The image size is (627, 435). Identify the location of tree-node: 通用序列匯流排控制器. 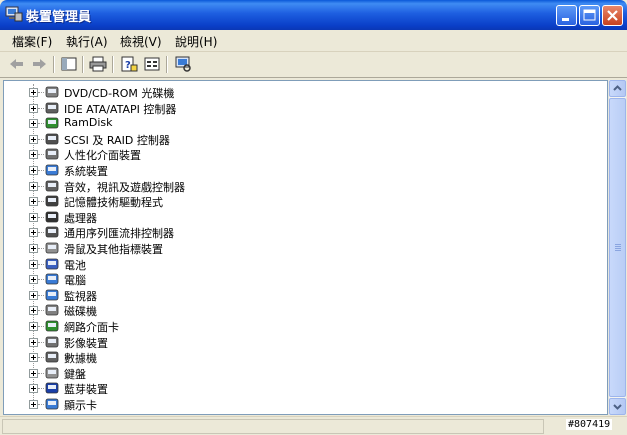
(299, 232).